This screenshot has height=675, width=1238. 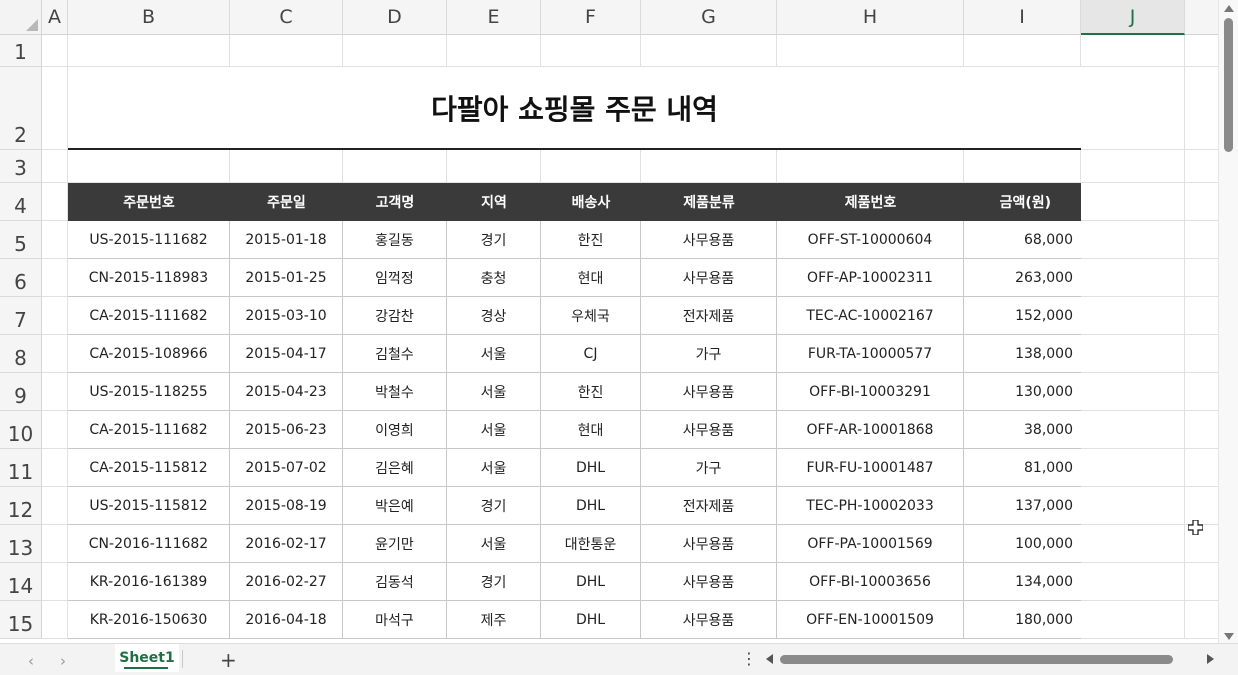 I want to click on table-cell: 한진, so click(x=591, y=240).